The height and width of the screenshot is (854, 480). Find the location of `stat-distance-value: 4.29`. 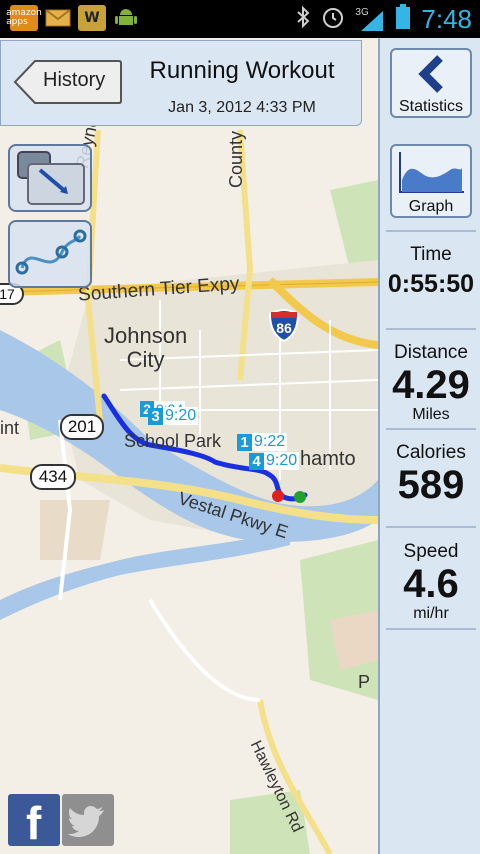

stat-distance-value: 4.29 is located at coordinates (431, 385).